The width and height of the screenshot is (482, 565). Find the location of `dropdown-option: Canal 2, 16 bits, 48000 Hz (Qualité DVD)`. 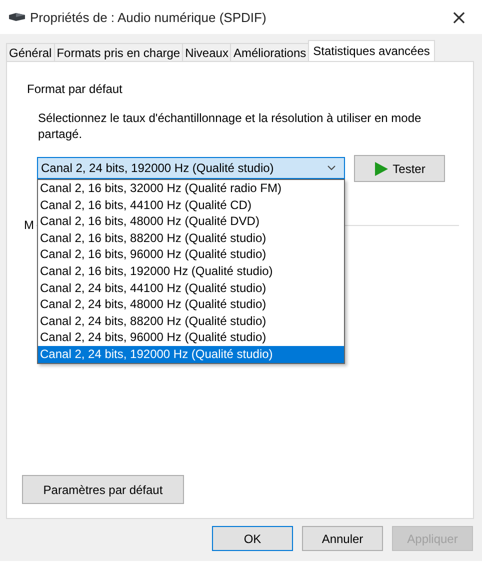

dropdown-option: Canal 2, 16 bits, 48000 Hz (Qualité DVD) is located at coordinates (191, 221).